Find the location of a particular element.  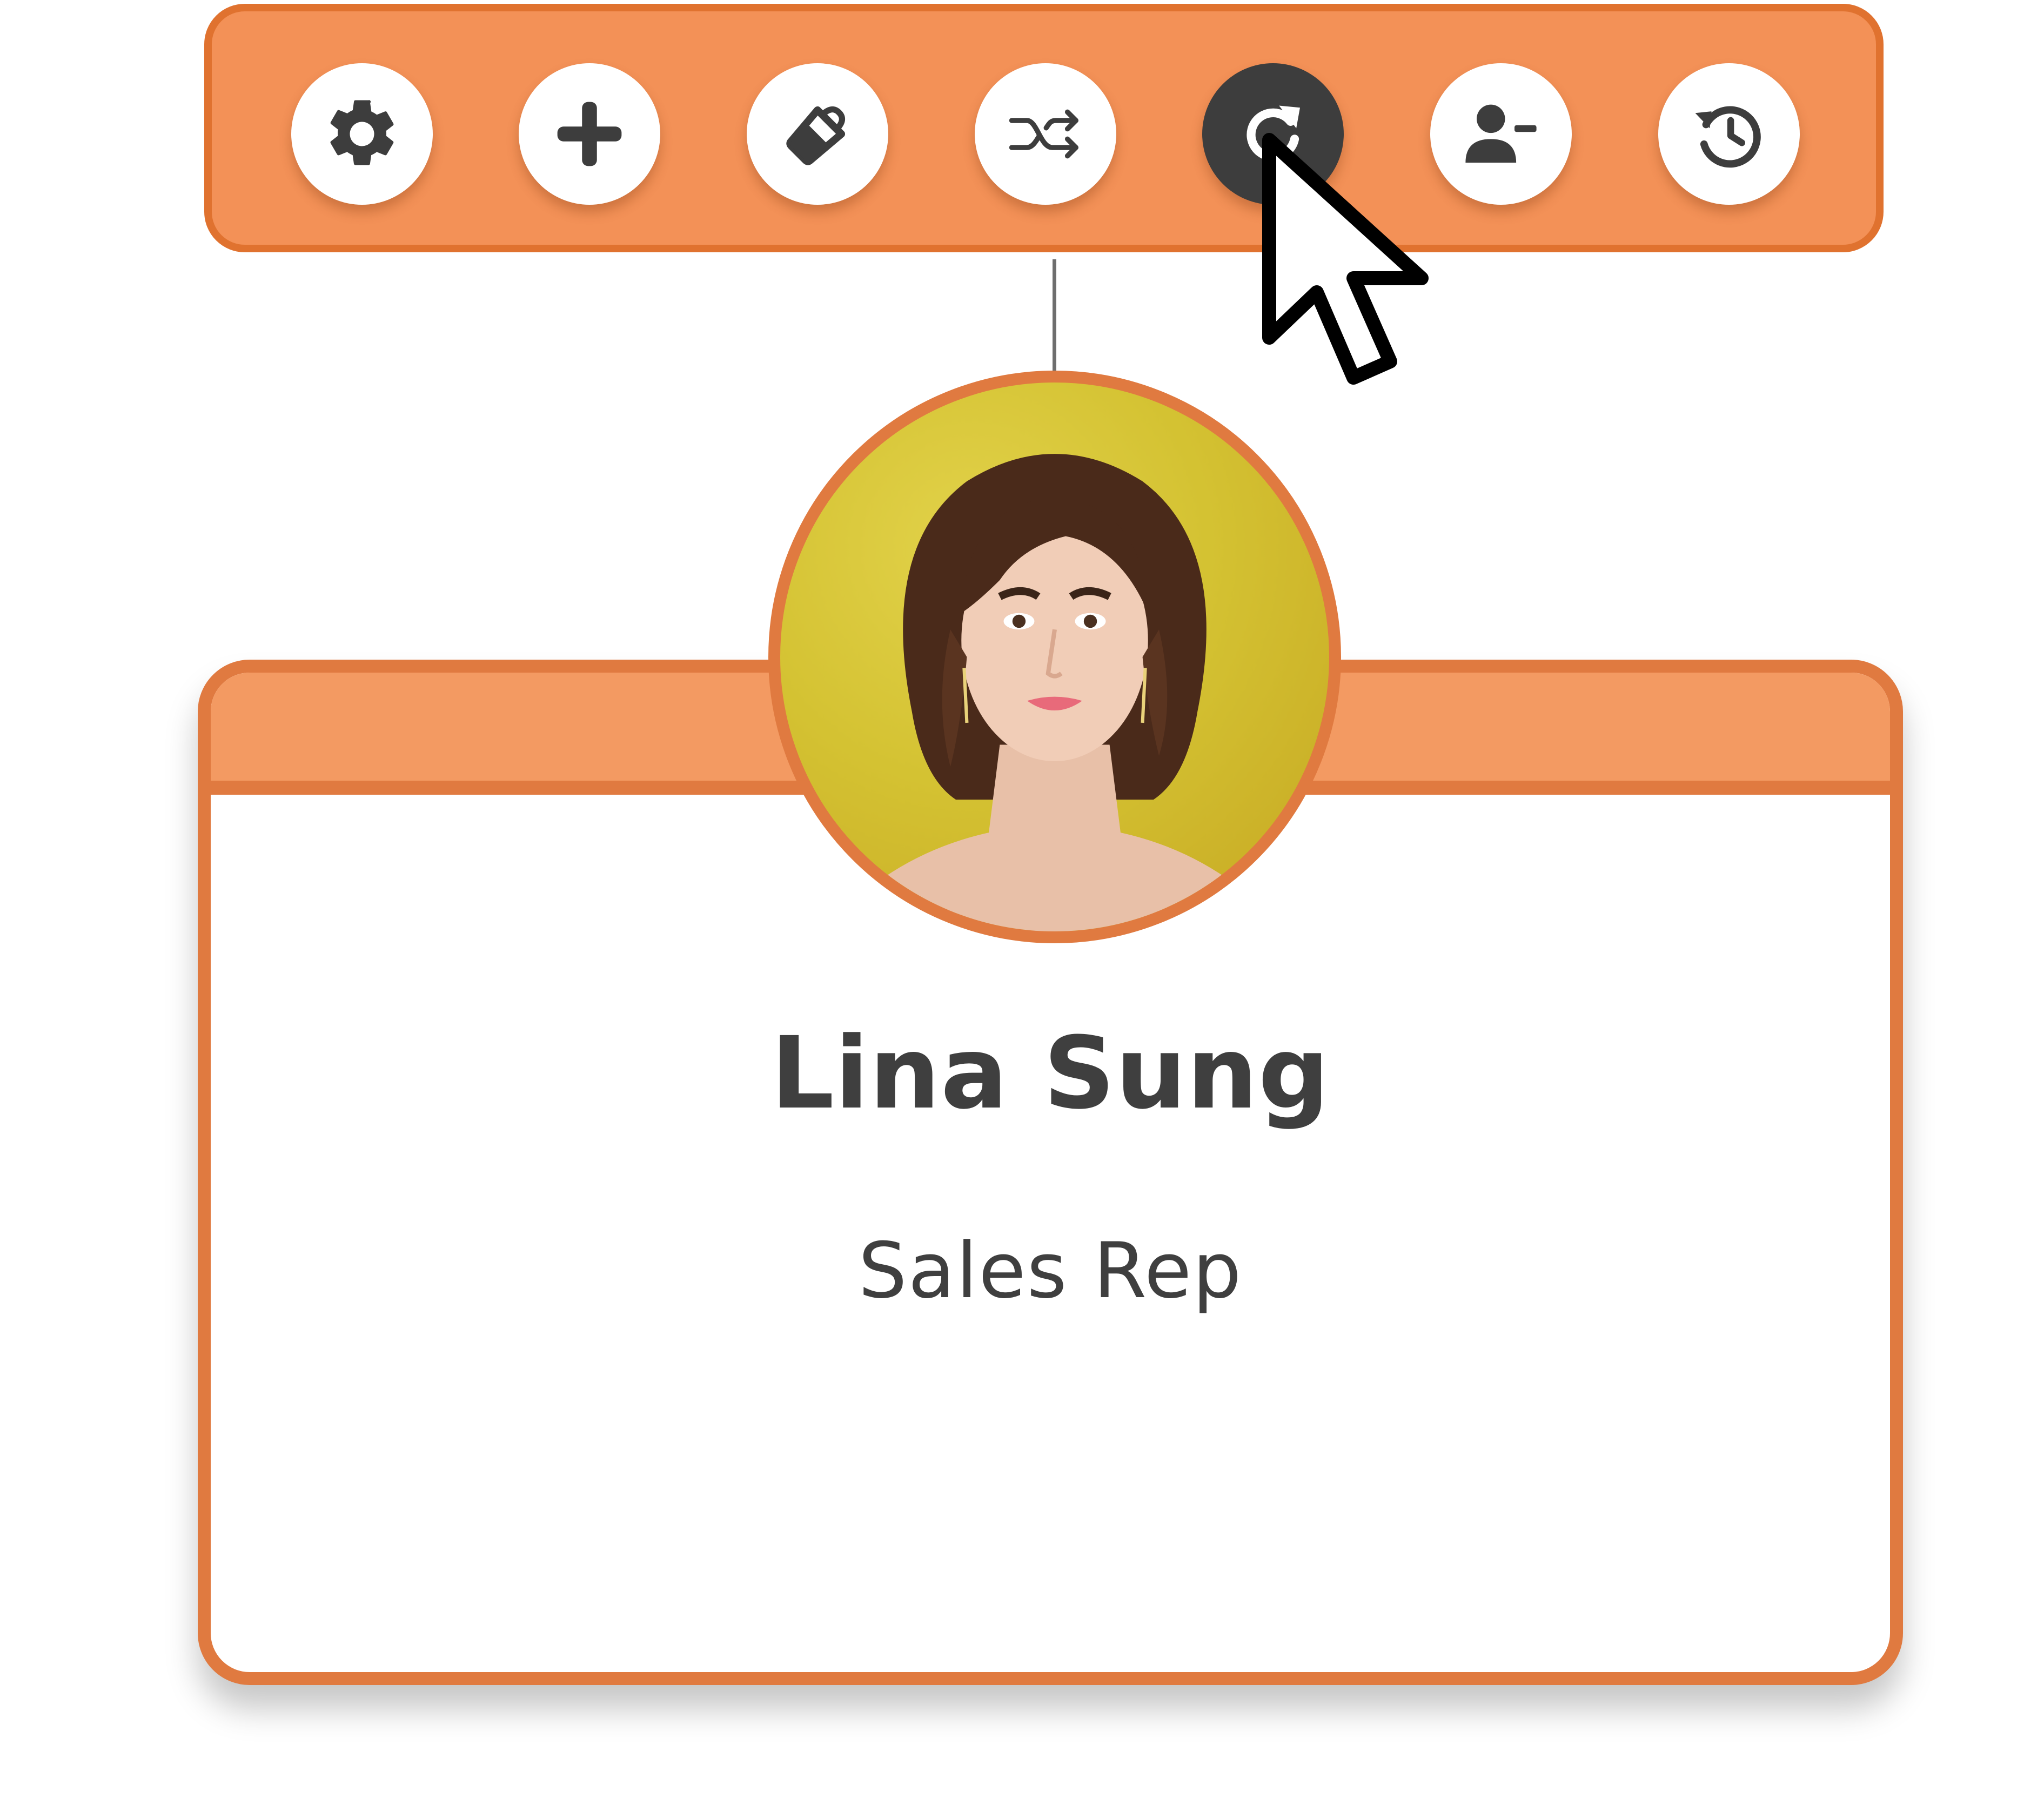

profile-photo is located at coordinates (1054, 692).